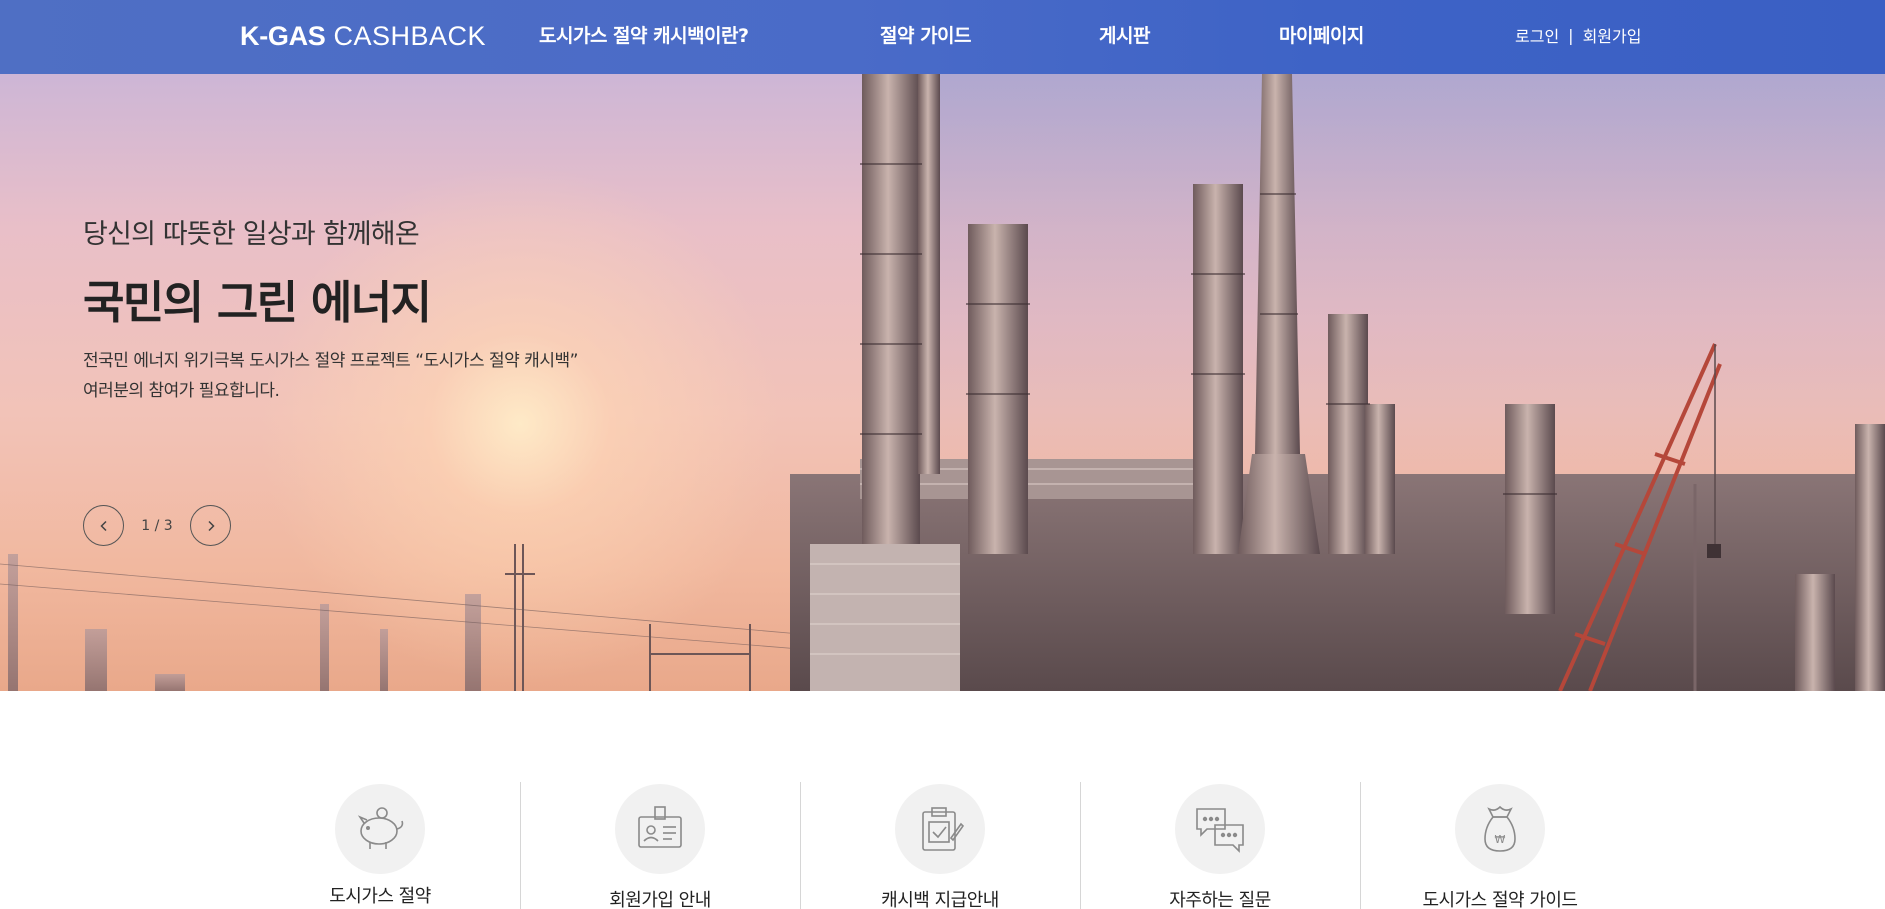  I want to click on slider-counter: 1 / 3, so click(157, 525).